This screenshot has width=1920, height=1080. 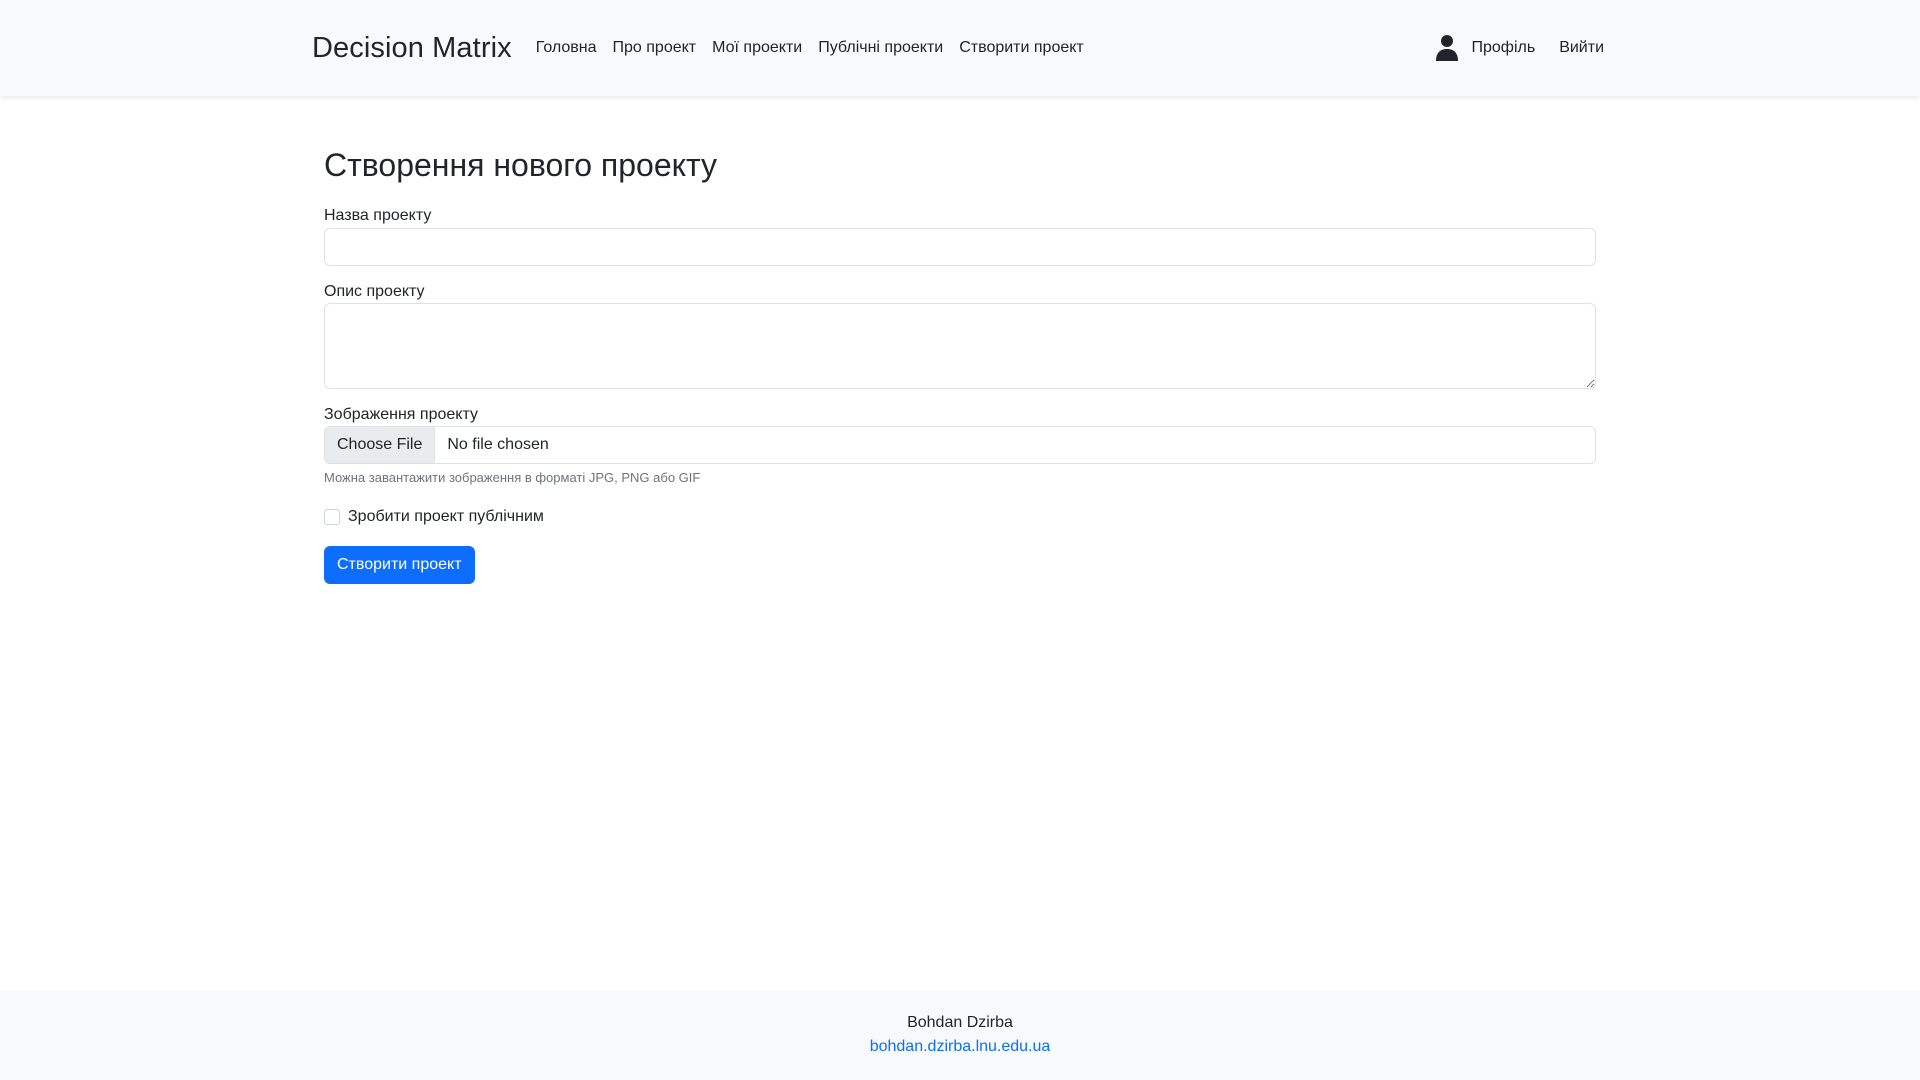 I want to click on public-checkbox-label: Зробити проект публічним, so click(x=446, y=517).